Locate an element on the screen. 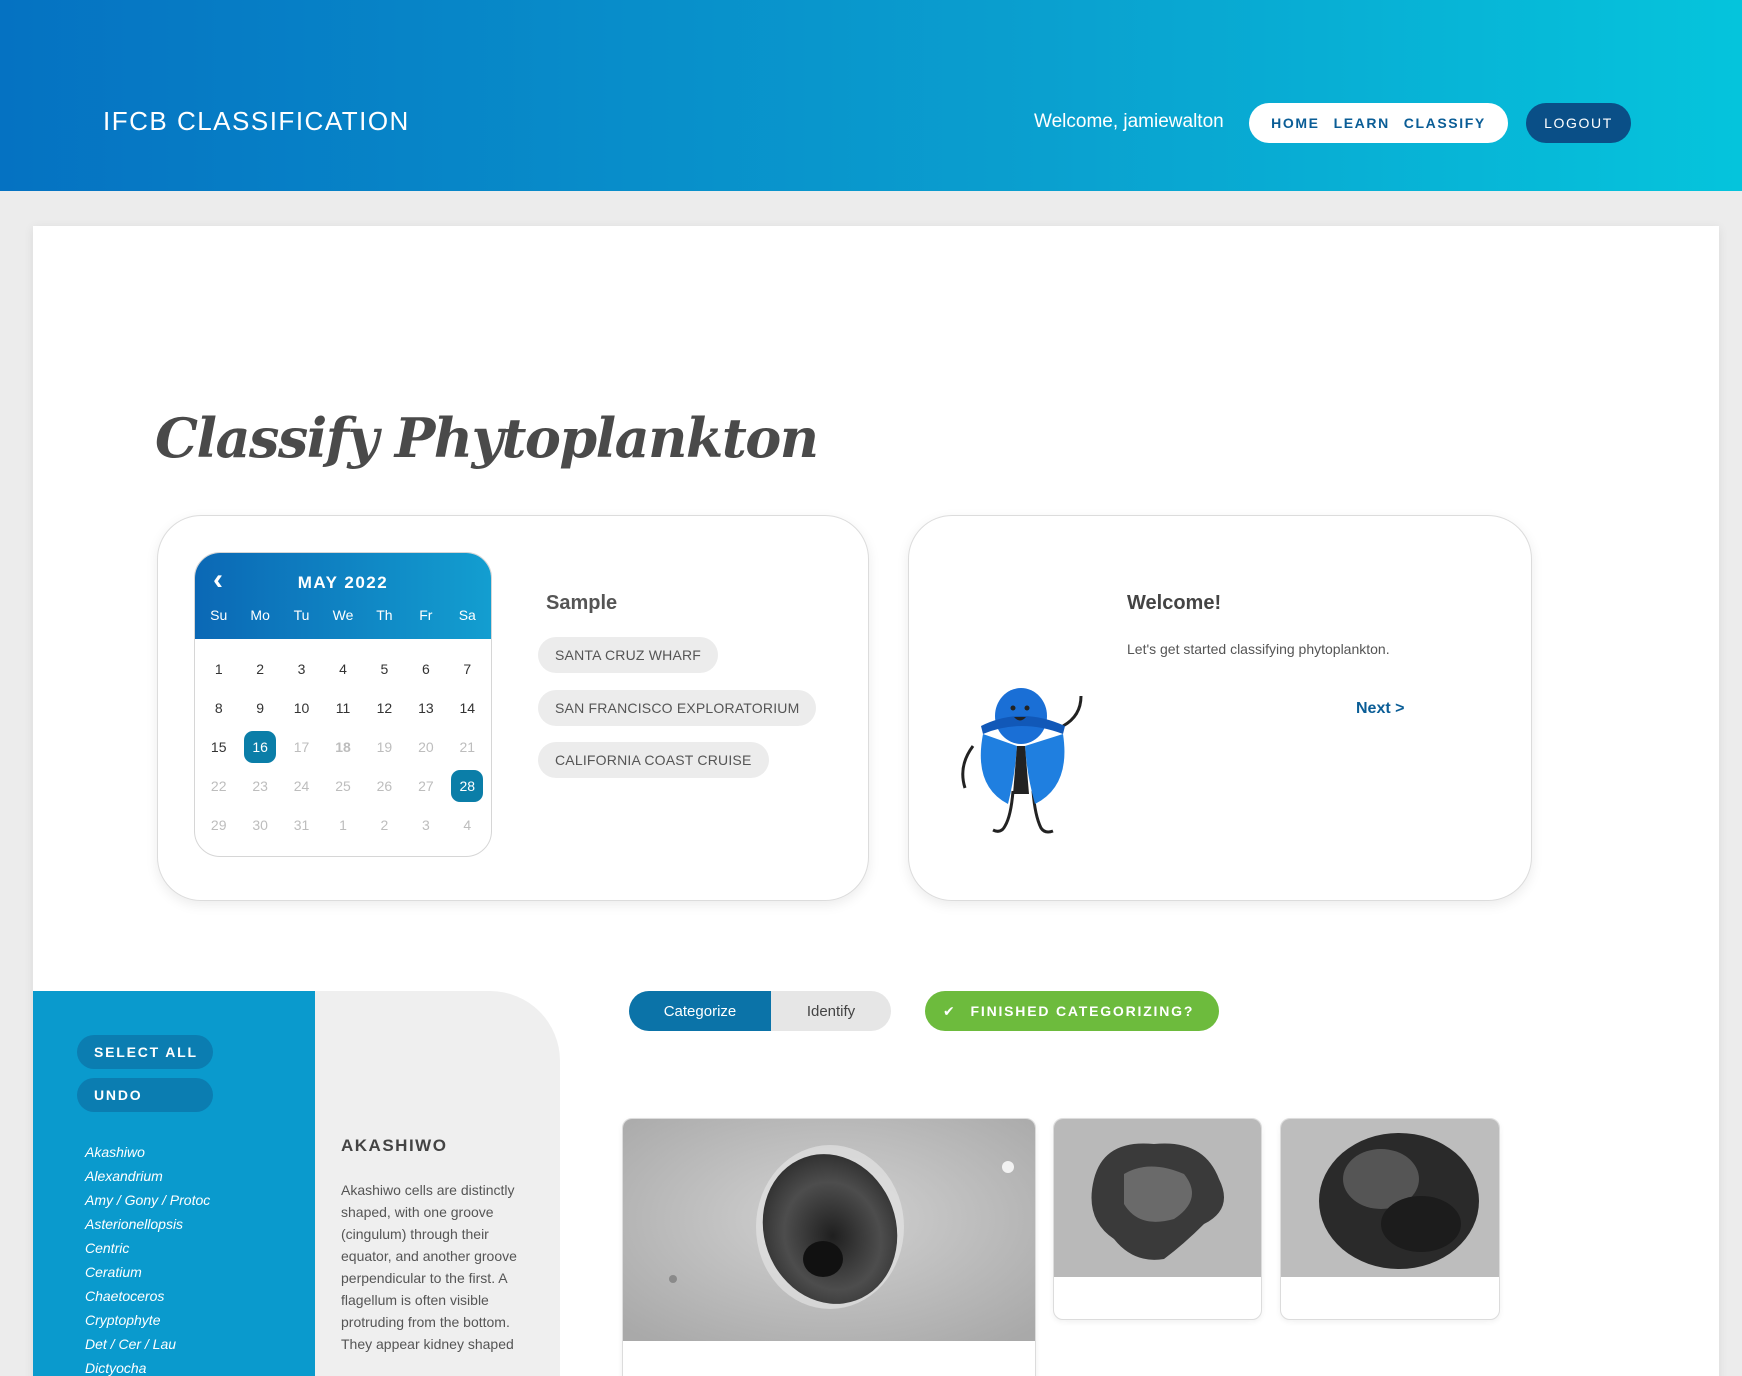  mode-toggle: Categorize Identify is located at coordinates (760, 1011).